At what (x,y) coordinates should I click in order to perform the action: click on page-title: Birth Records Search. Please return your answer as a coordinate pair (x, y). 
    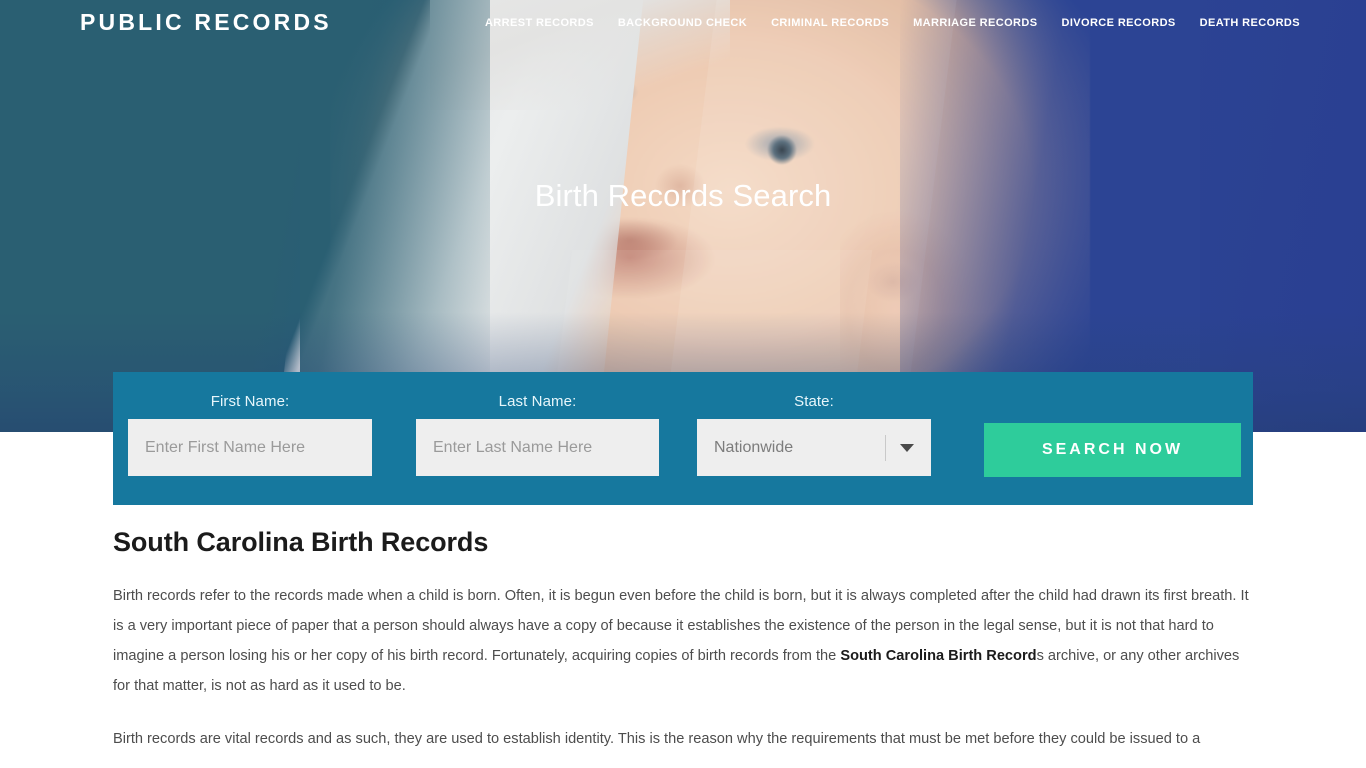
    Looking at the image, I should click on (683, 195).